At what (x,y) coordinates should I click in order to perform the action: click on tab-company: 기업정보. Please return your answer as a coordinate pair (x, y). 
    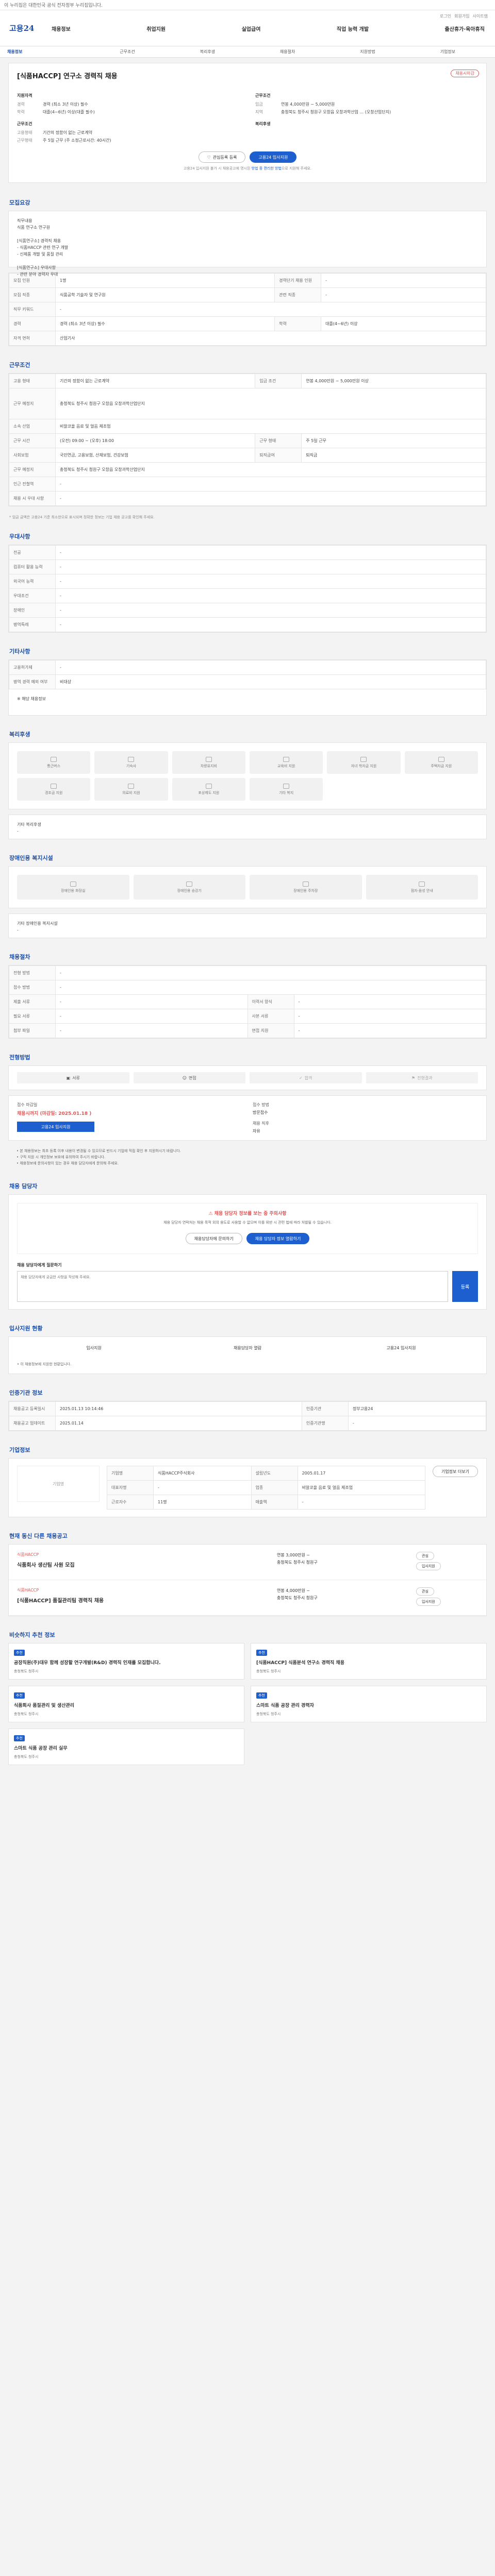
    Looking at the image, I should click on (448, 52).